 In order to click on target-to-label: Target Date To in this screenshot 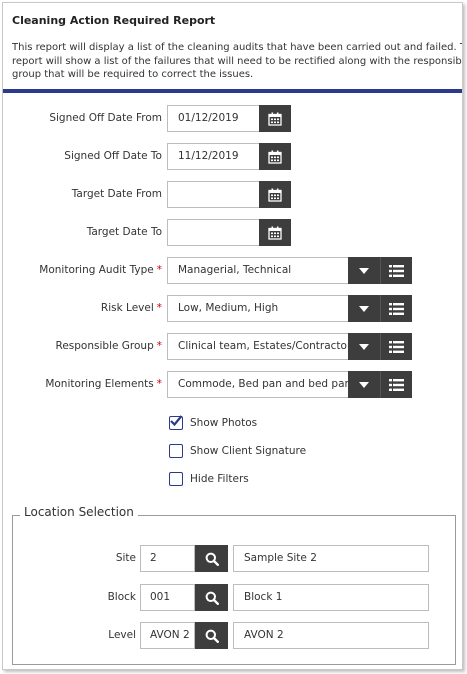, I will do `click(124, 232)`.